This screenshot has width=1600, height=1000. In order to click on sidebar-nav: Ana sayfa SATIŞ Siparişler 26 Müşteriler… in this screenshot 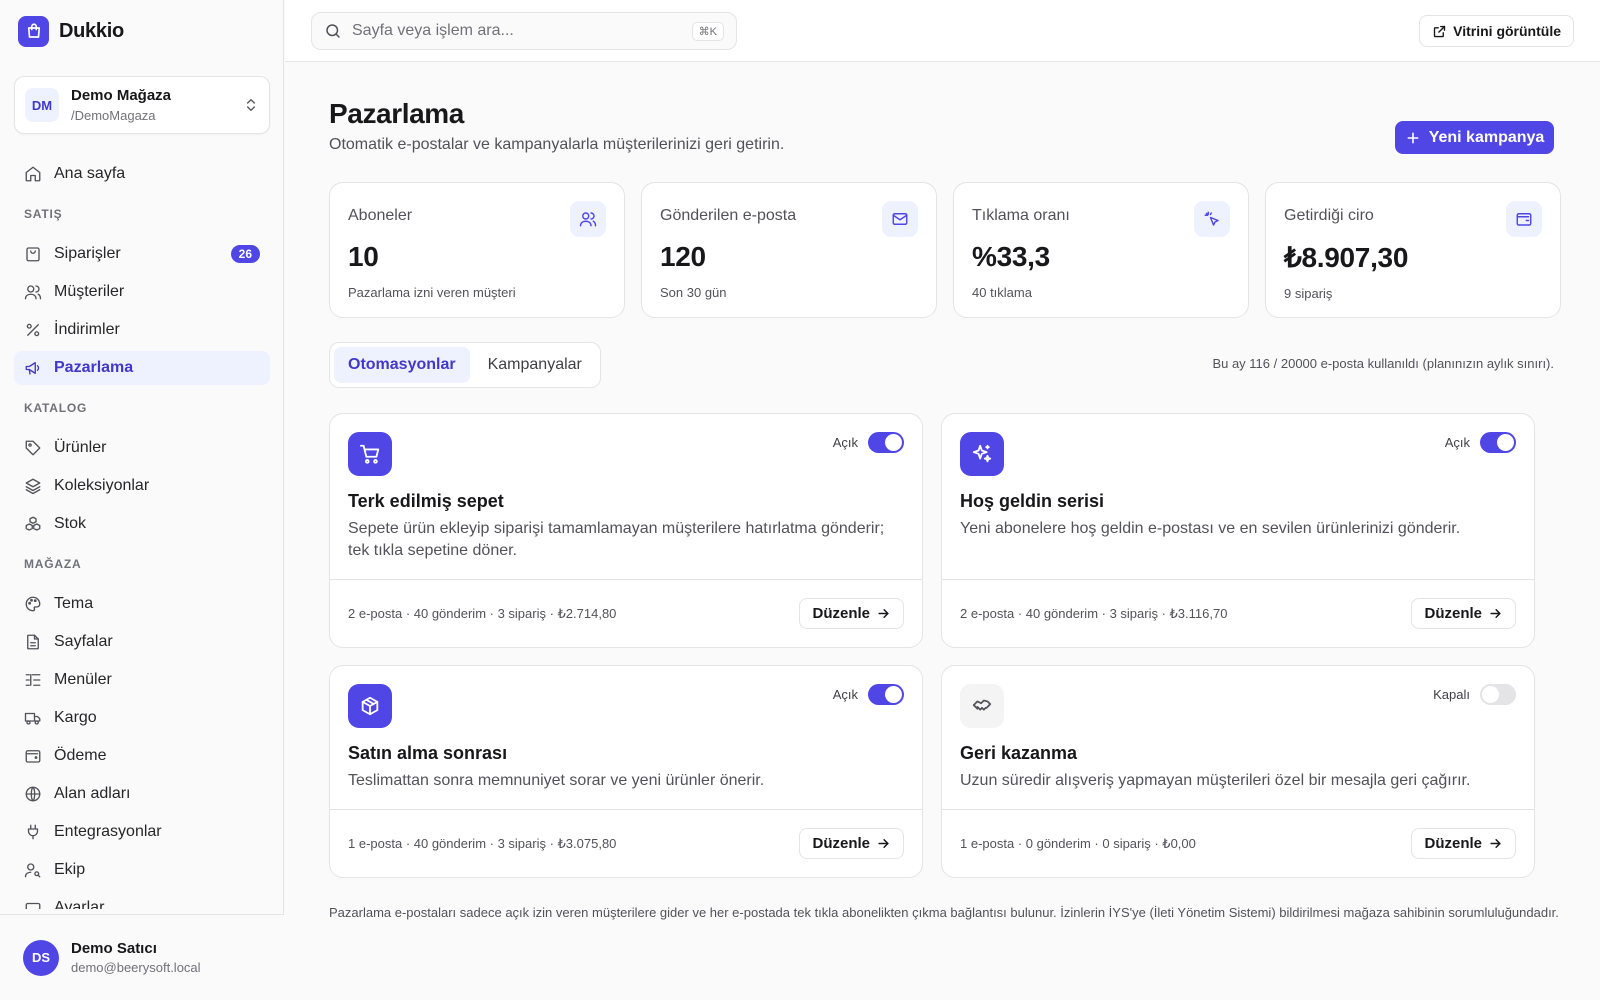, I will do `click(142, 533)`.